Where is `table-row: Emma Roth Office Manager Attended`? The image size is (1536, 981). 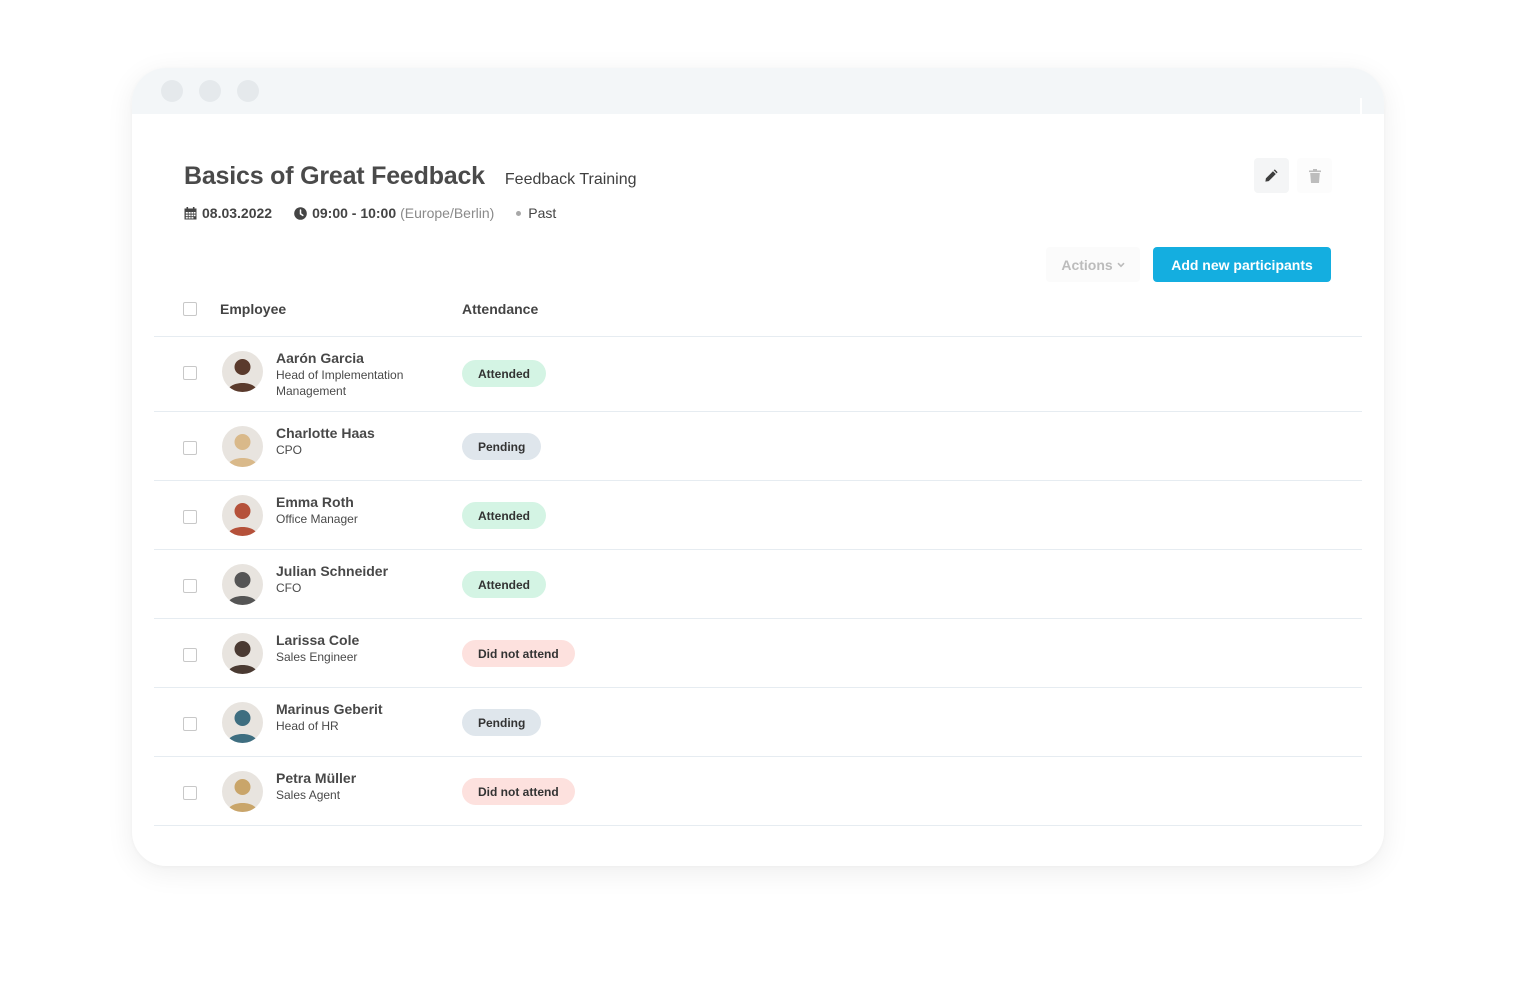
table-row: Emma Roth Office Manager Attended is located at coordinates (758, 515).